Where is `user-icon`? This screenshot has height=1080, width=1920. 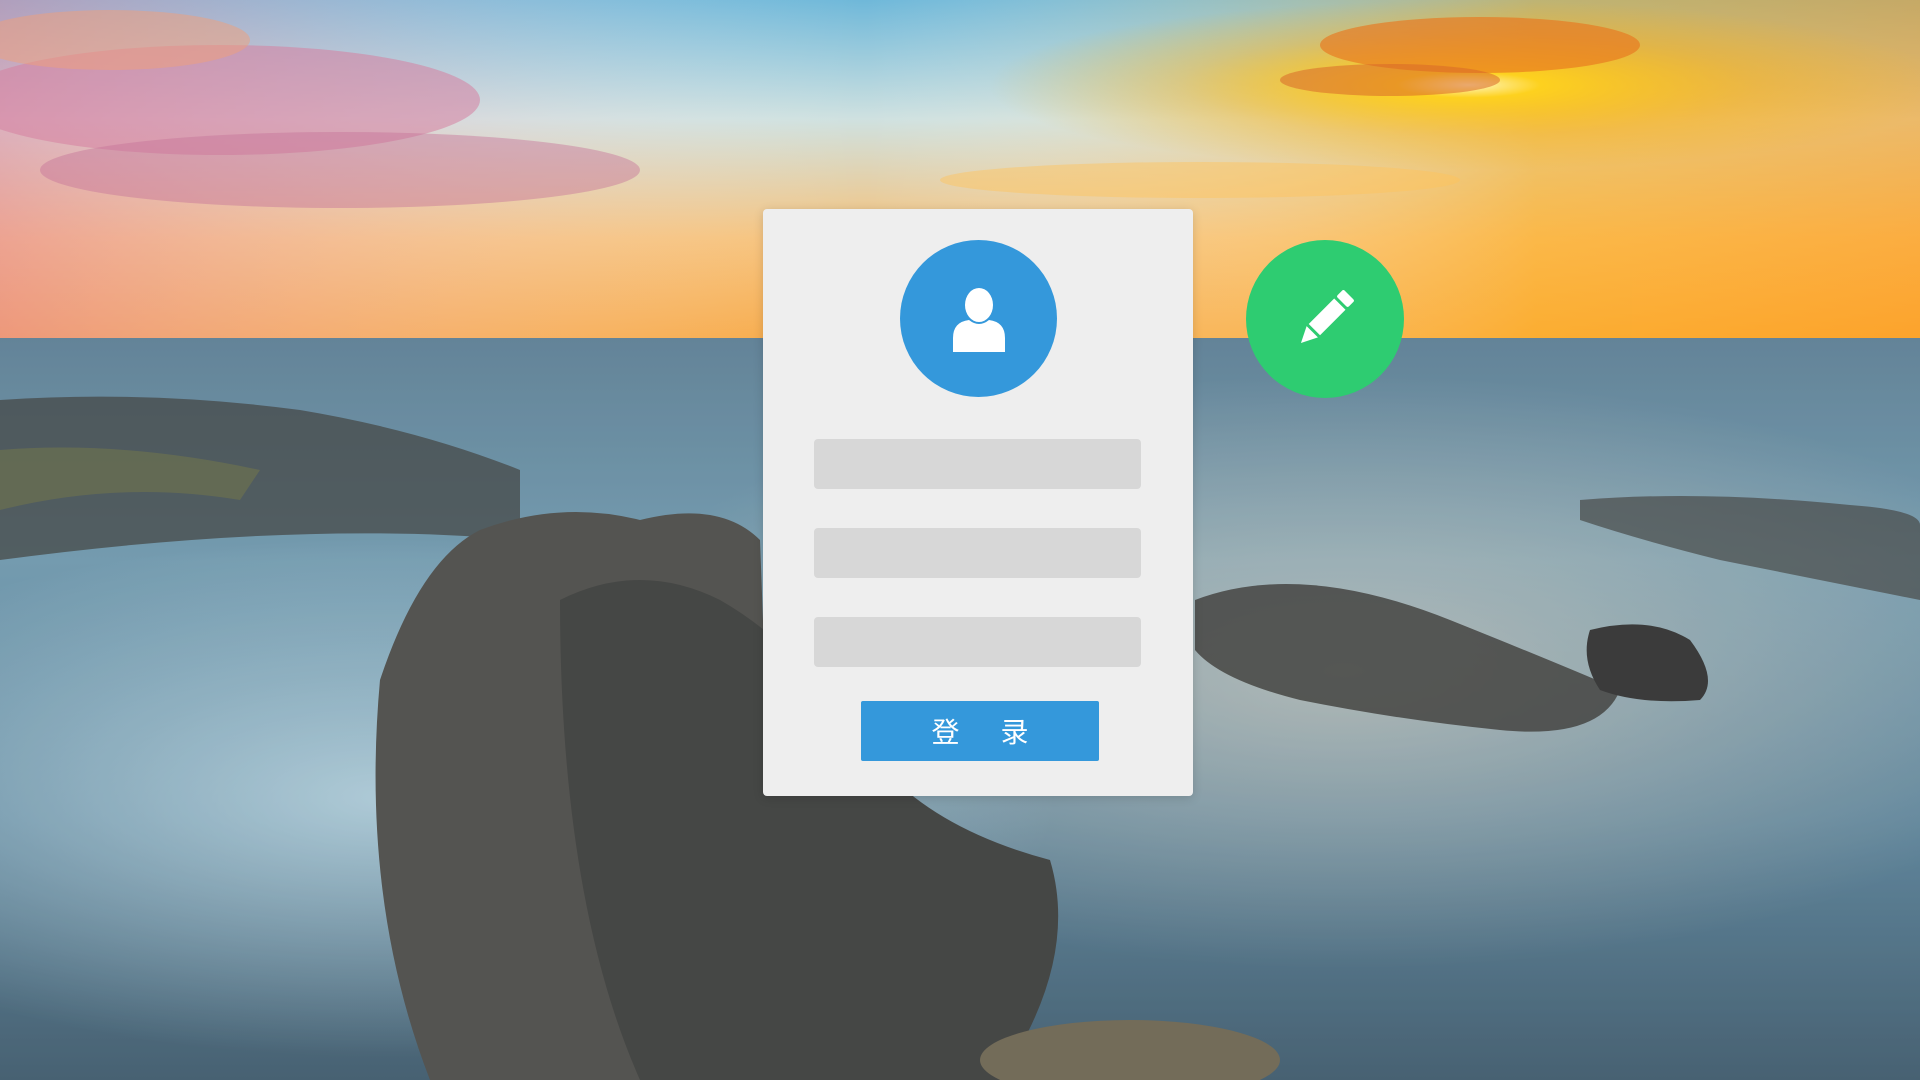 user-icon is located at coordinates (978, 319).